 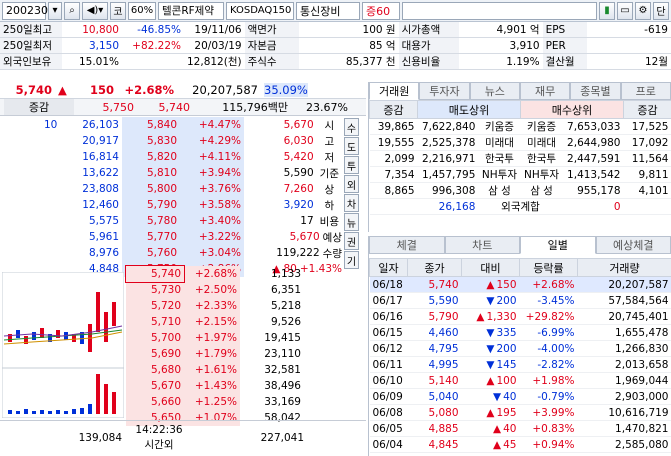 What do you see at coordinates (25, 10) in the screenshot?
I see `stock-code-input: 200230` at bounding box center [25, 10].